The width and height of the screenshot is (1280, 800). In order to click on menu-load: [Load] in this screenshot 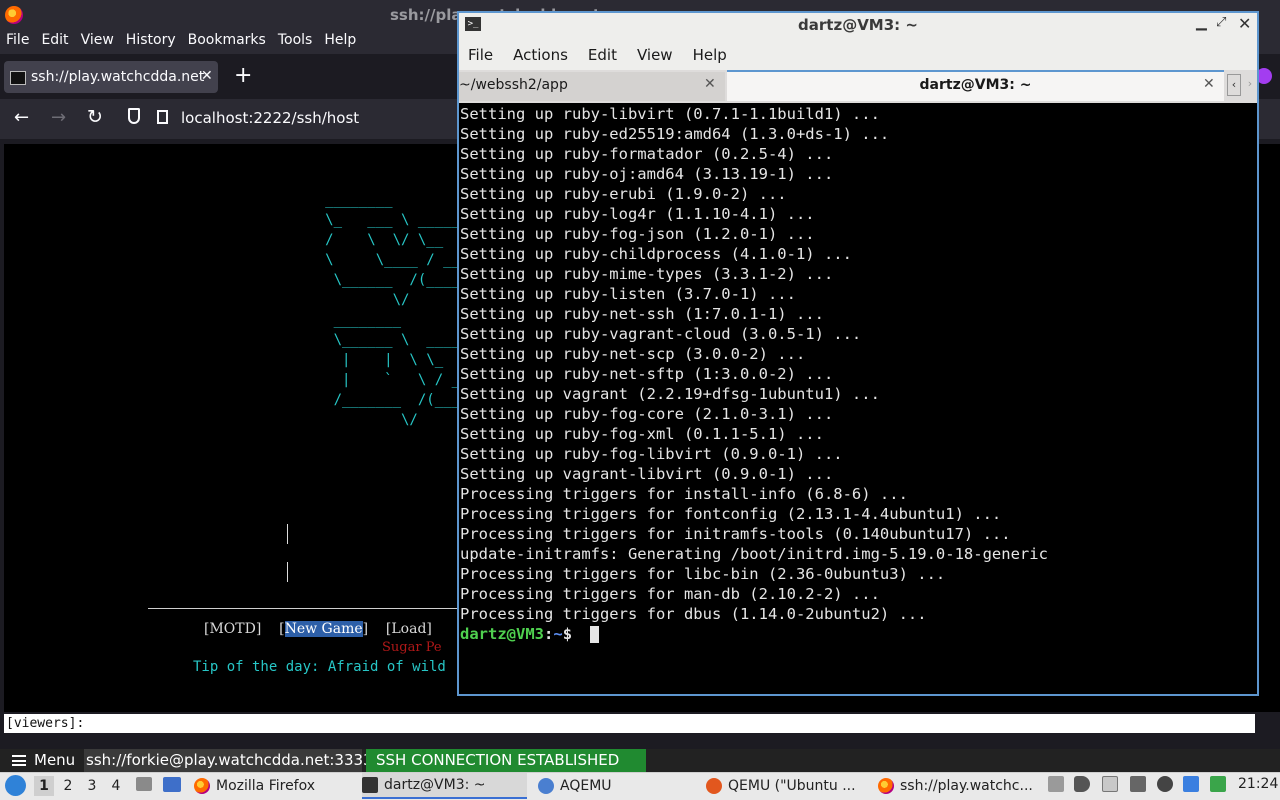, I will do `click(409, 629)`.